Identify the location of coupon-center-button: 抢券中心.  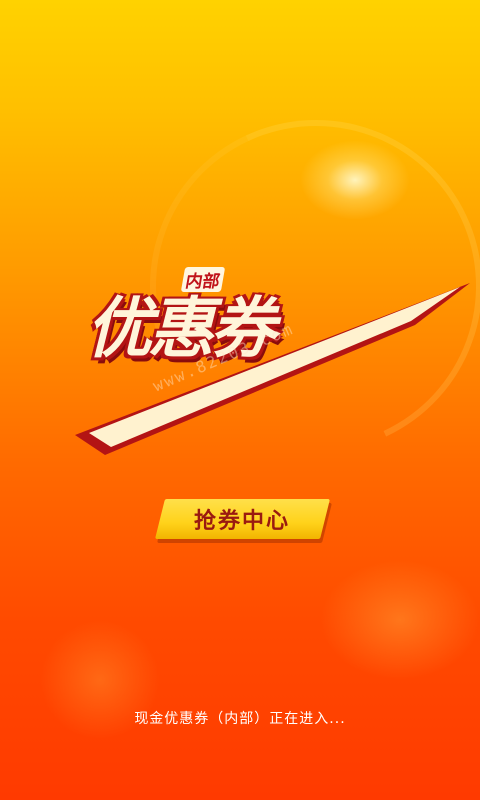
(242, 519).